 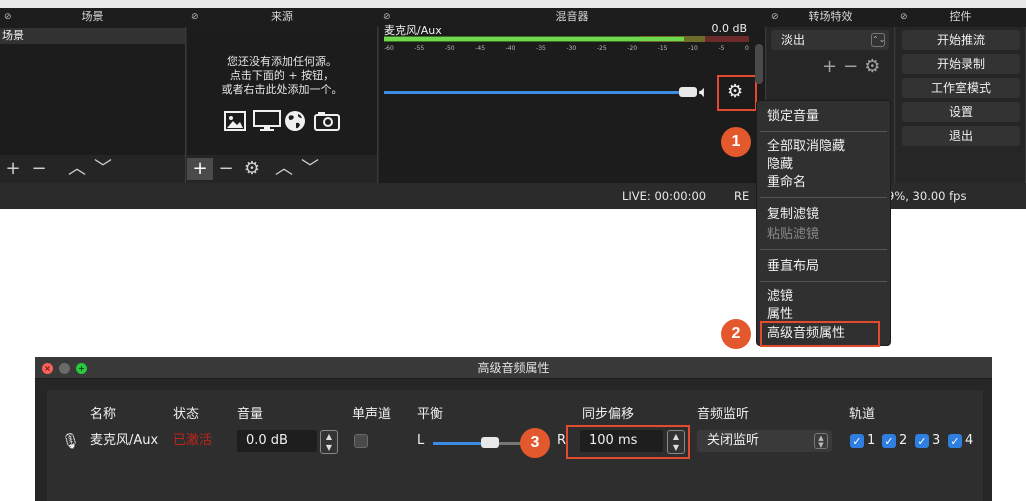 I want to click on scenes-dock-title: ⊘ 场景, so click(x=92, y=17).